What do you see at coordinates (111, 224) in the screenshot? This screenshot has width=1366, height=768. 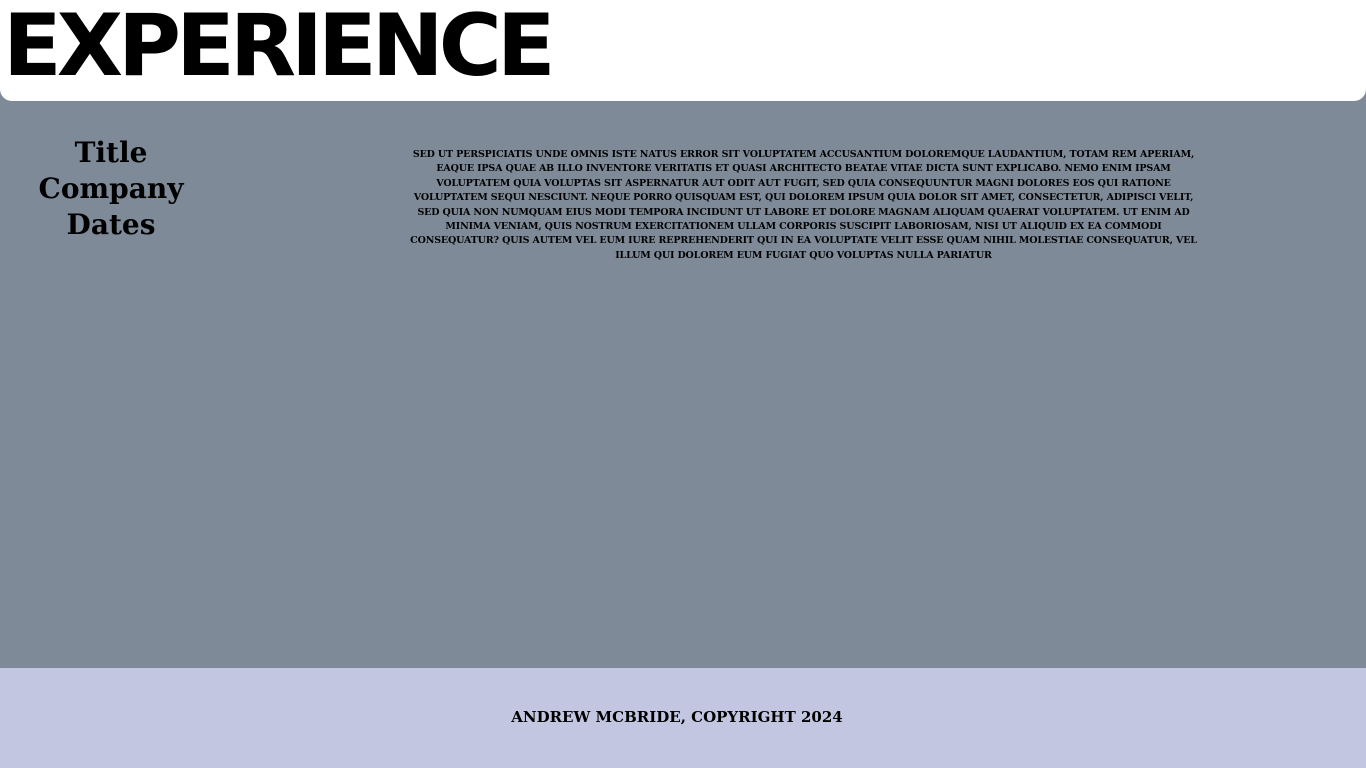 I see `job-dates: Dates` at bounding box center [111, 224].